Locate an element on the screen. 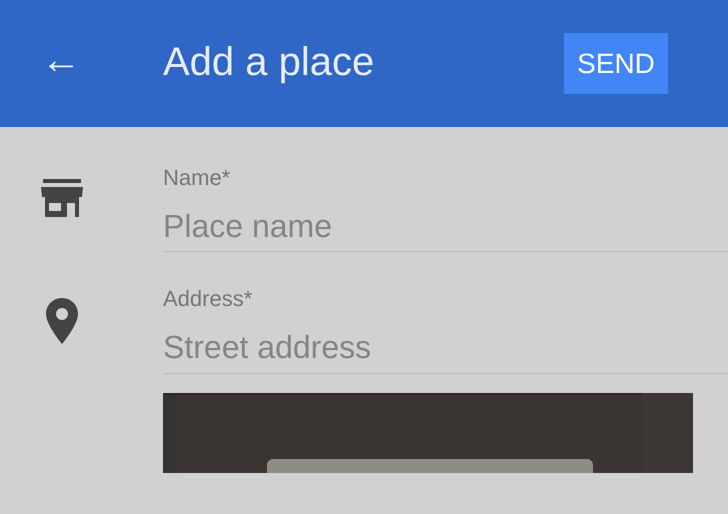 The height and width of the screenshot is (514, 728). field-label: Address* is located at coordinates (208, 299).